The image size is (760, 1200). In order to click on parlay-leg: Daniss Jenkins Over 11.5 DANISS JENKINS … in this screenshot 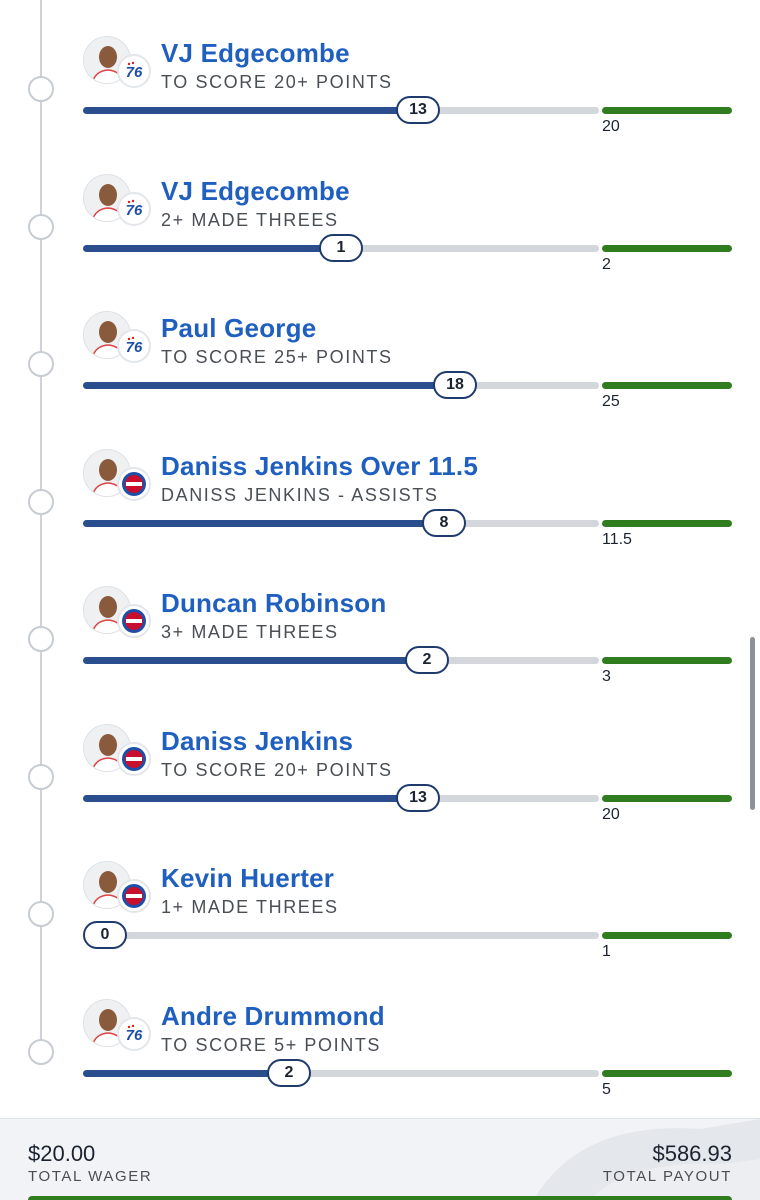, I will do `click(380, 508)`.